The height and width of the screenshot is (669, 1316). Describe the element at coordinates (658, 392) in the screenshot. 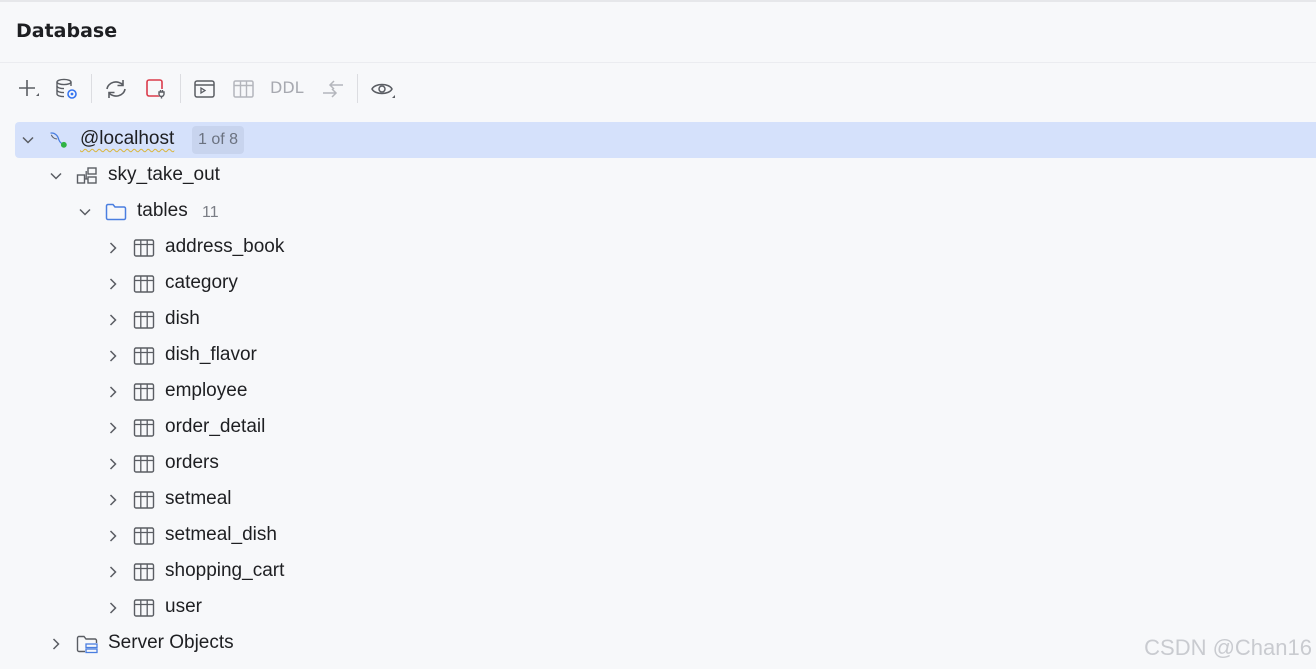

I see `table-row: employee` at that location.